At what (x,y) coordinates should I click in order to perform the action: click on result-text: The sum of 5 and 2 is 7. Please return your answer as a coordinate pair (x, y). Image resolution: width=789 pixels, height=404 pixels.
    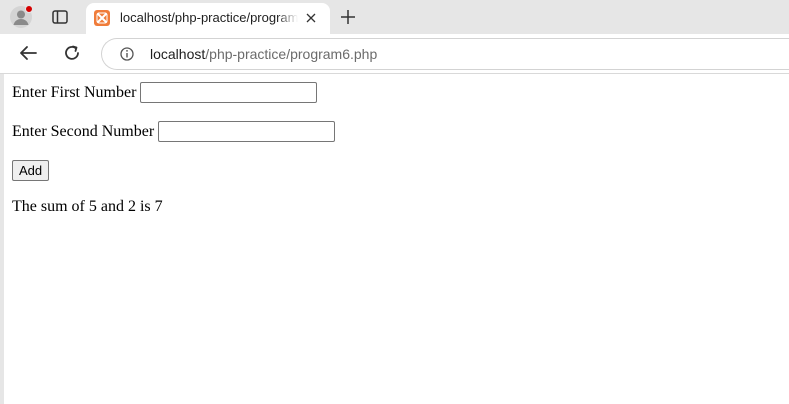
    Looking at the image, I should click on (87, 206).